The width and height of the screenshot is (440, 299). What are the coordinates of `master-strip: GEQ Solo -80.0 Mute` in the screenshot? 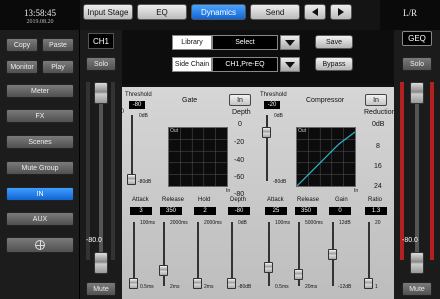 It's located at (417, 164).